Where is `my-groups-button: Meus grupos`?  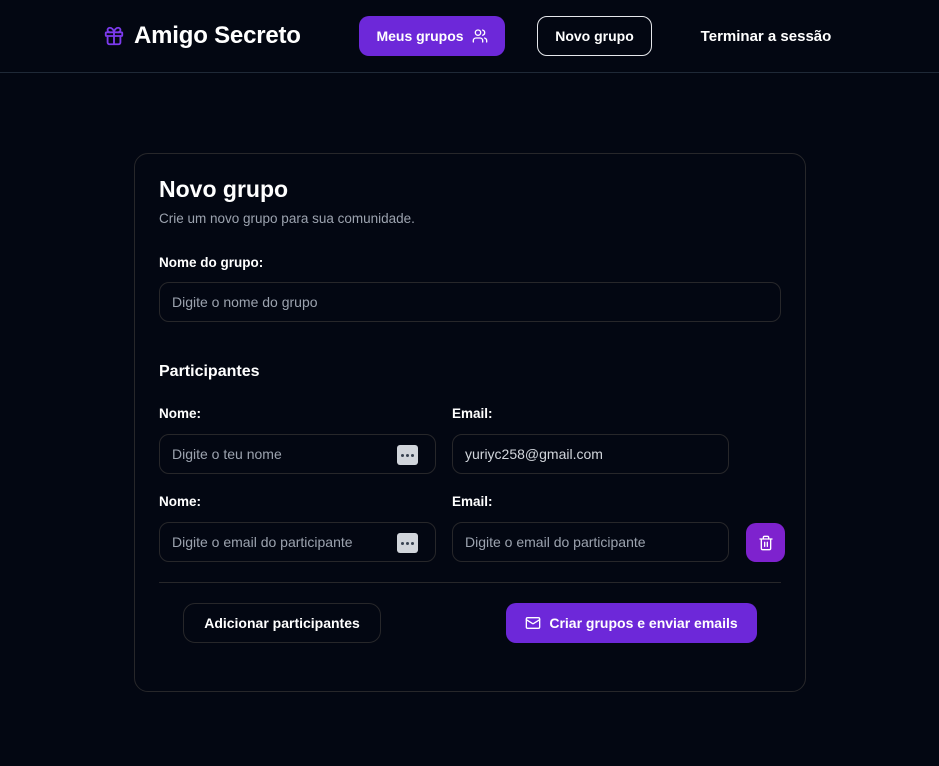 my-groups-button: Meus grupos is located at coordinates (432, 36).